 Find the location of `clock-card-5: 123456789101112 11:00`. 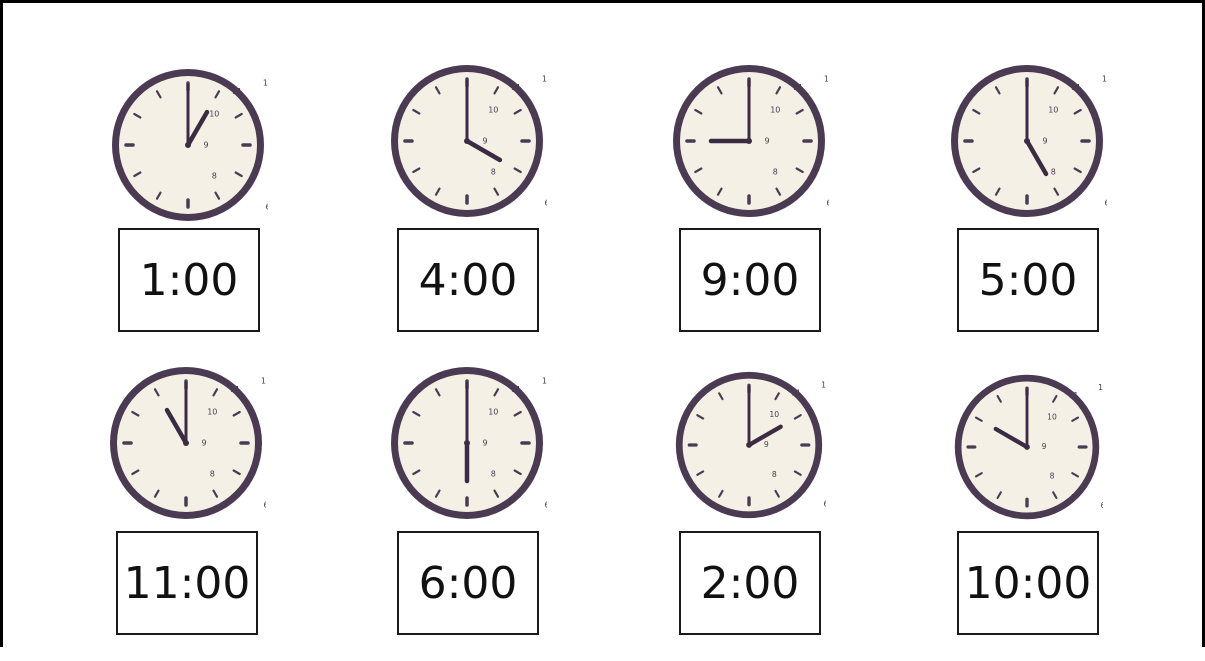

clock-card-5: 123456789101112 11:00 is located at coordinates (186, 508).